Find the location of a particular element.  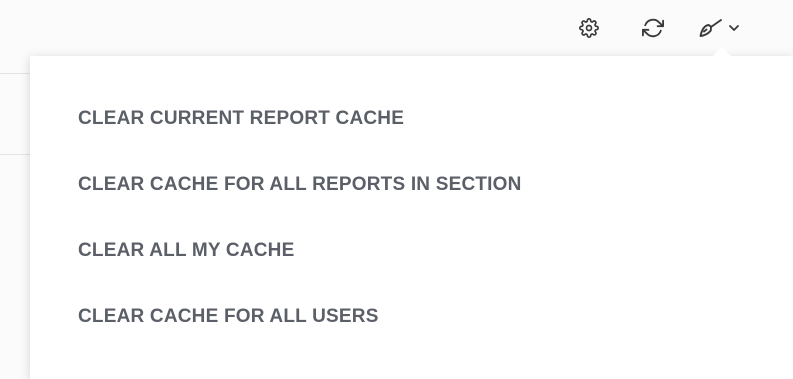

refresh-button is located at coordinates (653, 28).